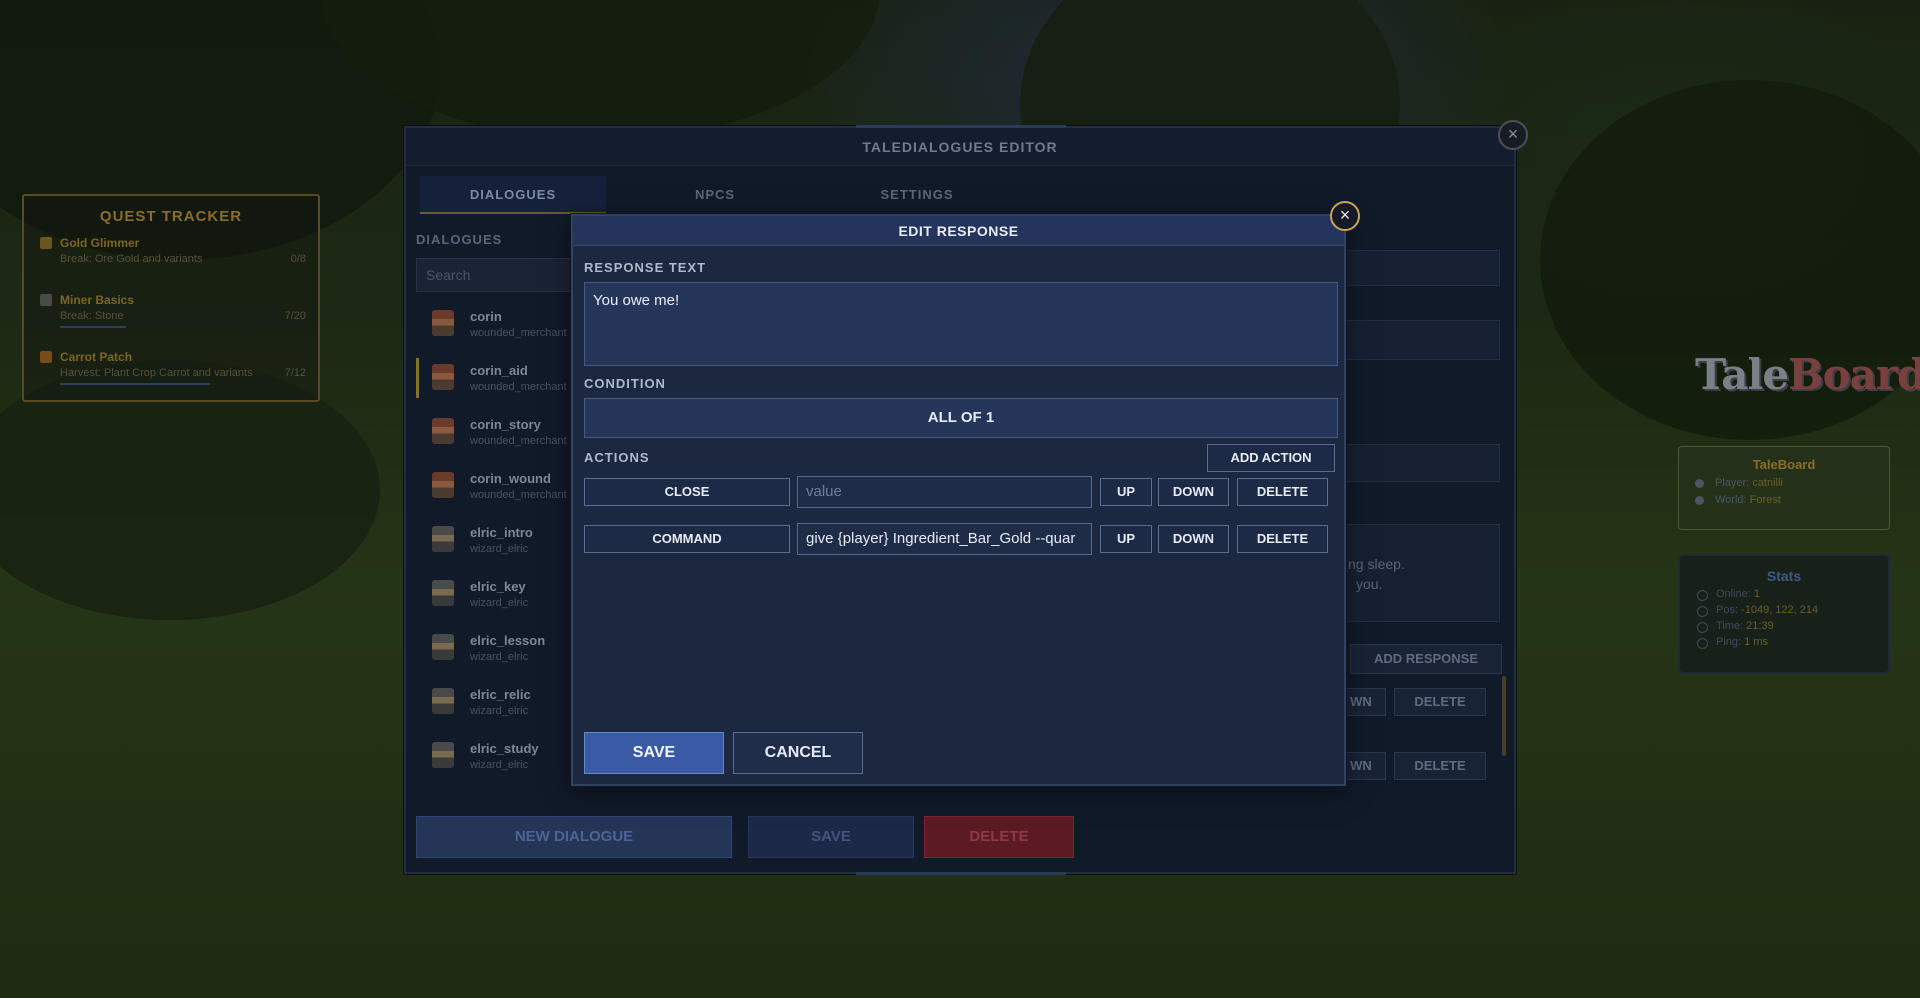 Image resolution: width=1920 pixels, height=998 pixels. I want to click on quest-item: Miner Basics Break: Stone 7/20, so click(171, 310).